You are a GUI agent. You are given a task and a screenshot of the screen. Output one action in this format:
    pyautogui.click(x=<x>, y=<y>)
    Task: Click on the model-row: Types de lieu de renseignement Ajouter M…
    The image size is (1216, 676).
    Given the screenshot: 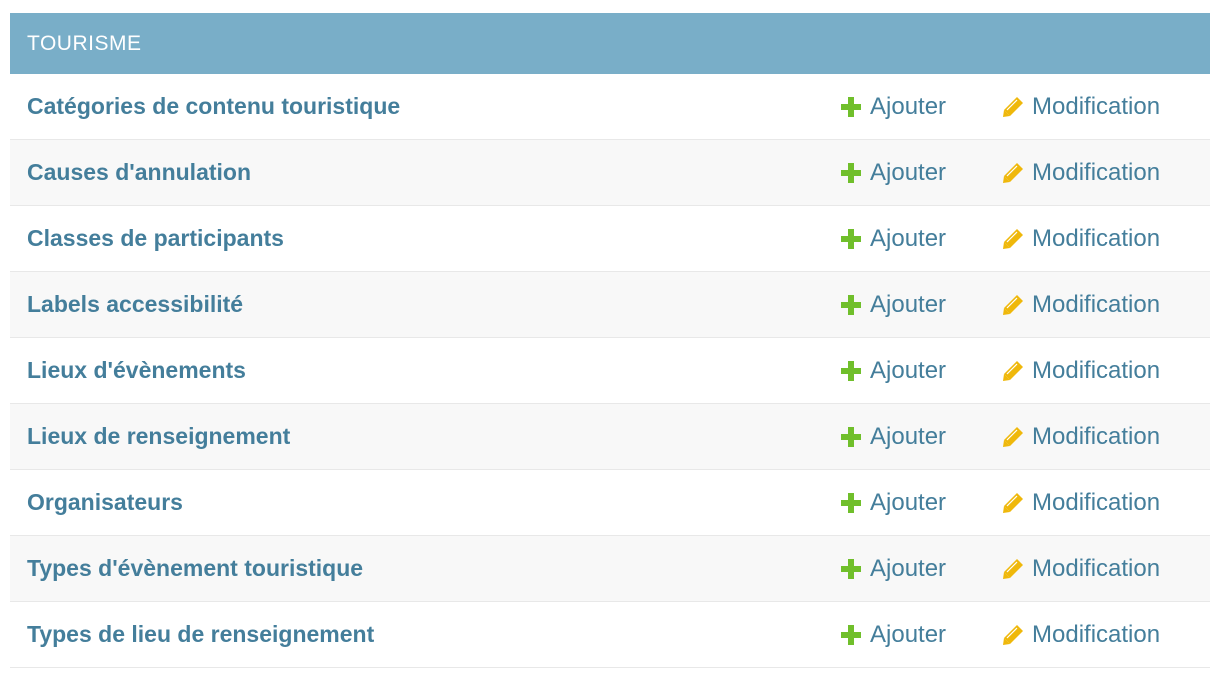 What is the action you would take?
    pyautogui.click(x=610, y=635)
    